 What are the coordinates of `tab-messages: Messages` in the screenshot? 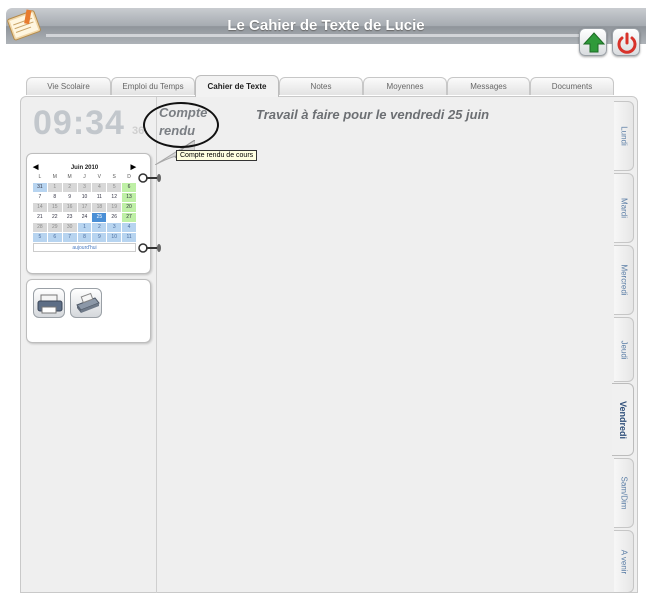 It's located at (488, 86).